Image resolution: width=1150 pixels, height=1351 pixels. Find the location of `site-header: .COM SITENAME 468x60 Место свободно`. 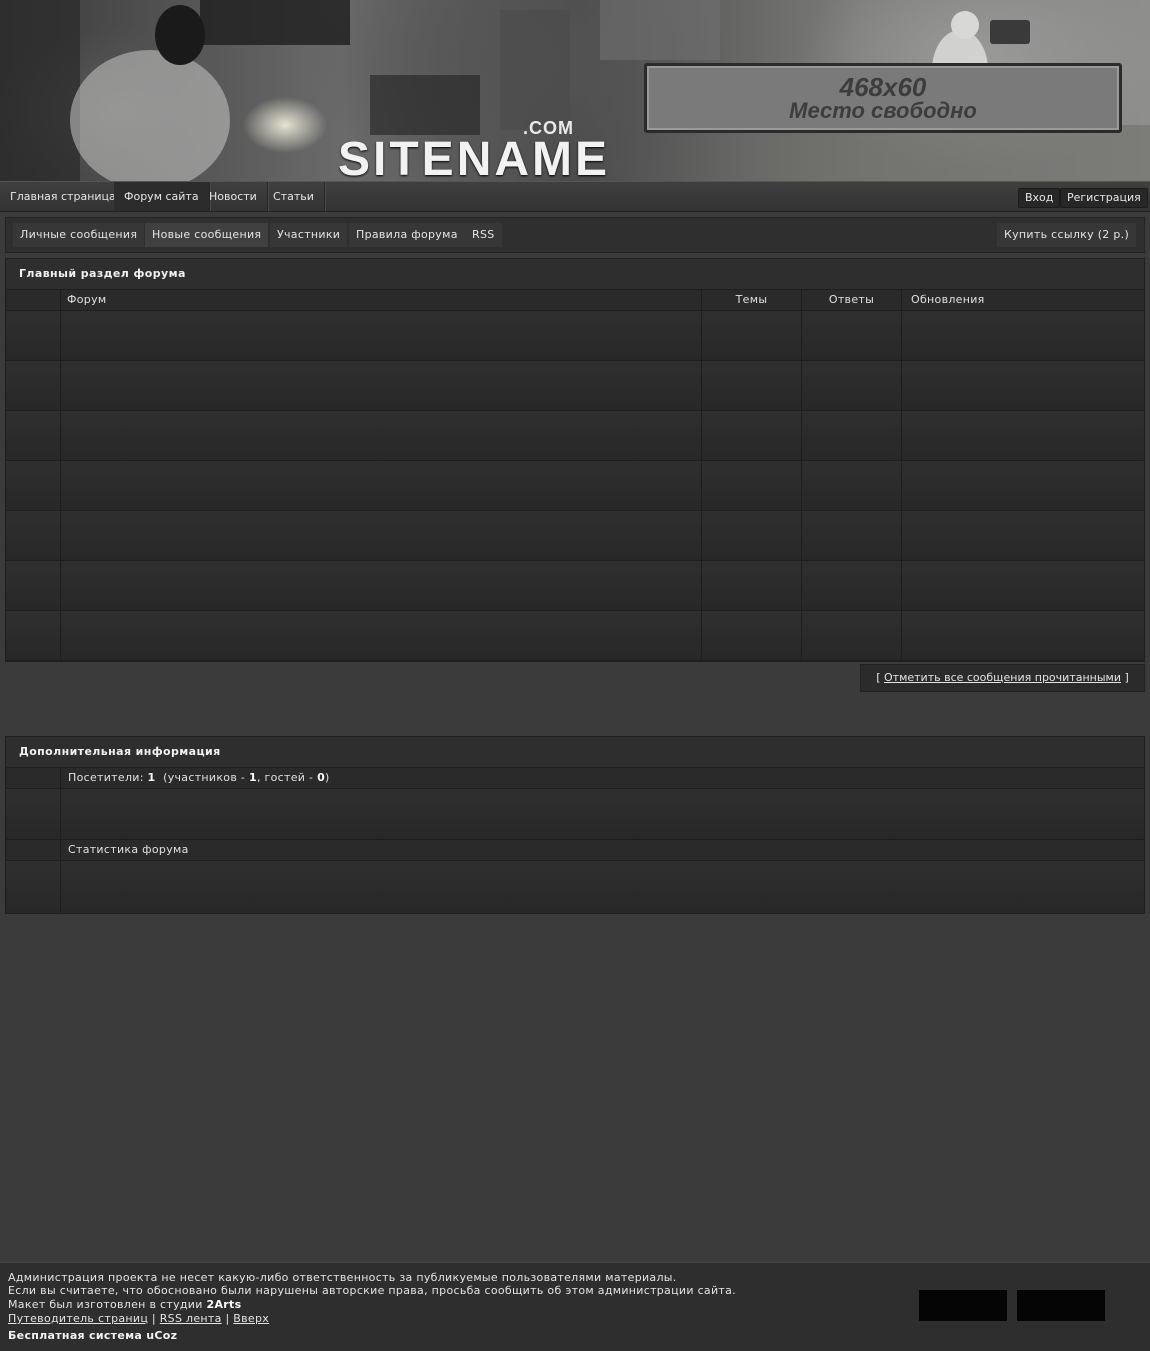

site-header: .COM SITENAME 468x60 Место свободно is located at coordinates (575, 90).